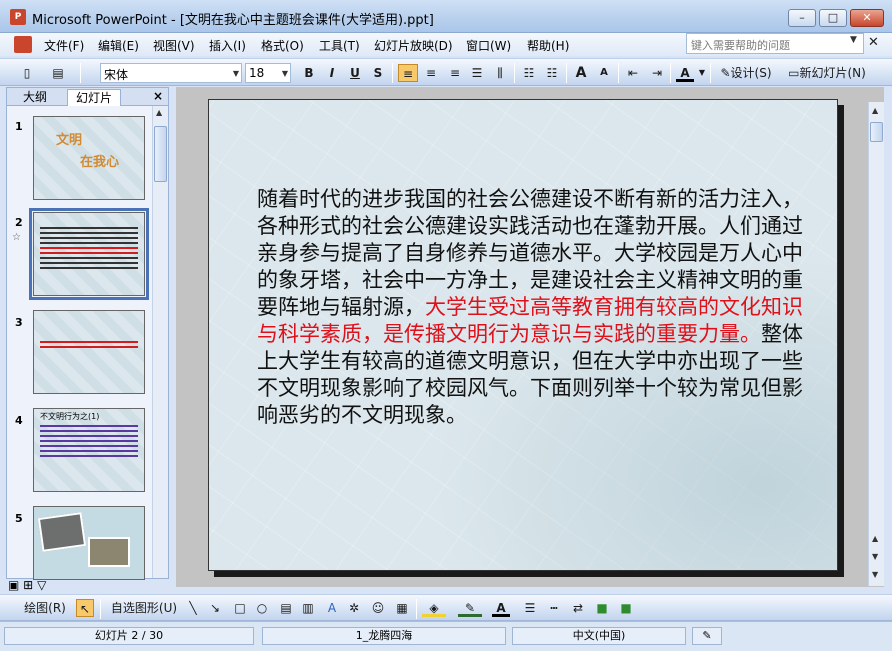  I want to click on justify-icon: ☰, so click(477, 73).